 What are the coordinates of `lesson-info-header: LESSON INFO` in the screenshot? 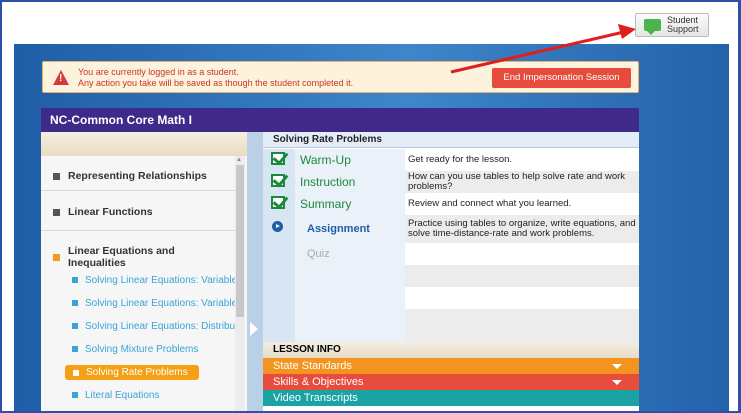 It's located at (451, 350).